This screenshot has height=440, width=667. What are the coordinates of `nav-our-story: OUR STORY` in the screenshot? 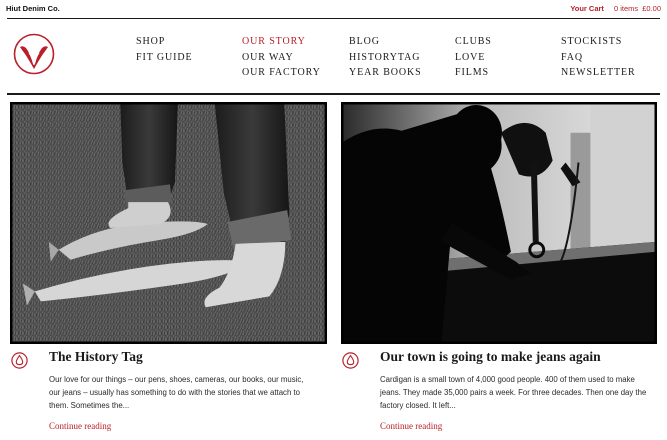 It's located at (281, 42).